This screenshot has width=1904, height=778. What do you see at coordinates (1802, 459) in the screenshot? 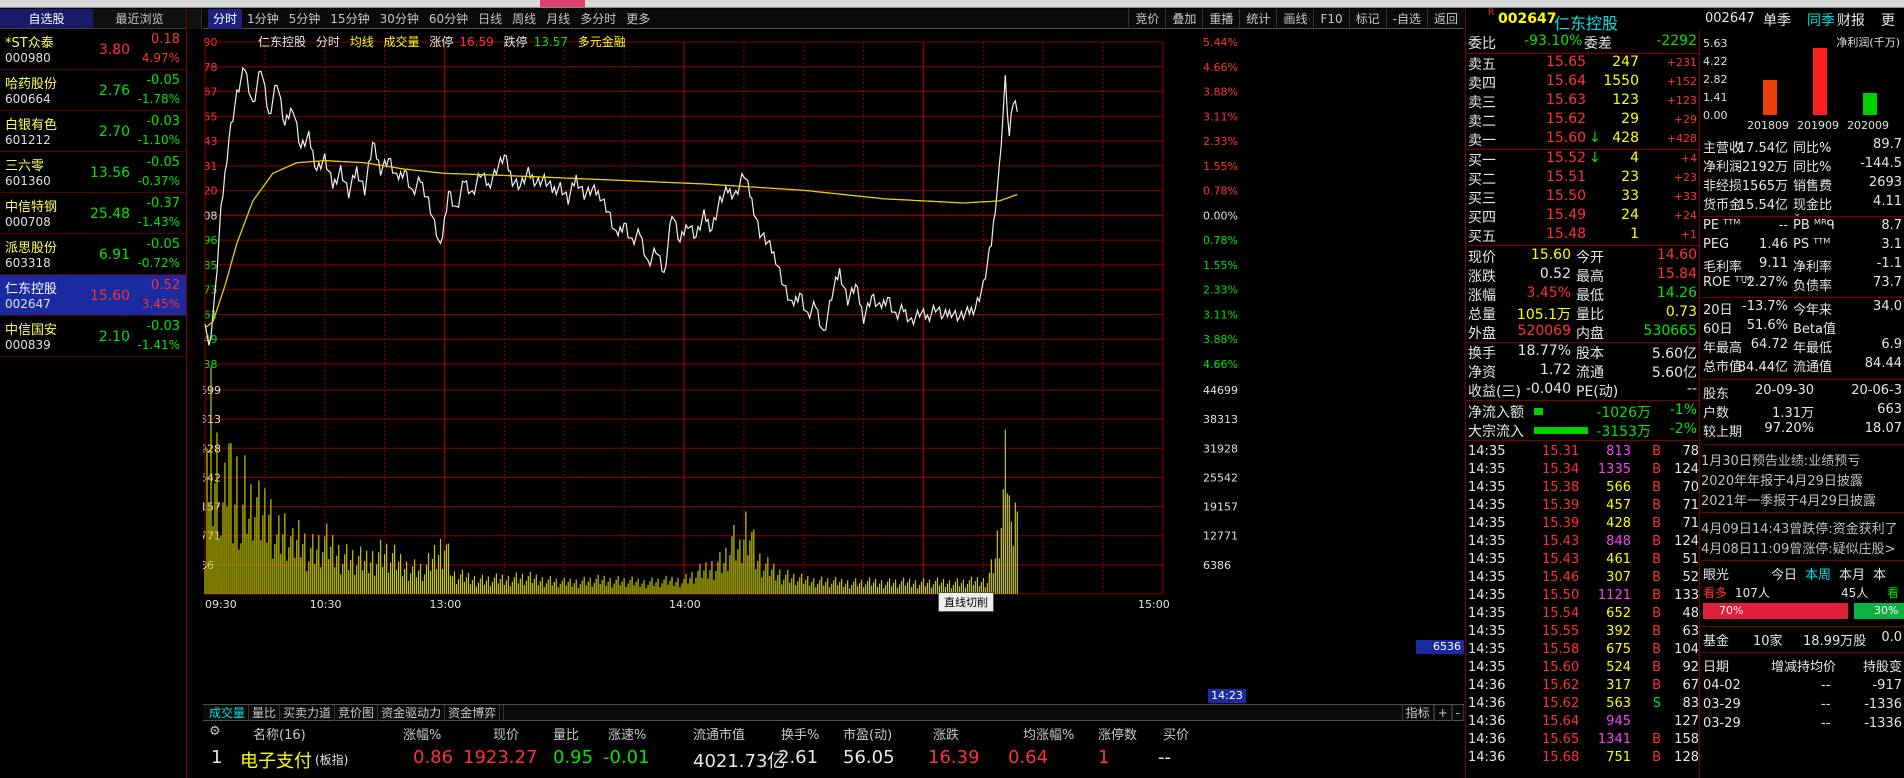
I see `news-item: 1月30日预告业绩:业绩预亏` at bounding box center [1802, 459].